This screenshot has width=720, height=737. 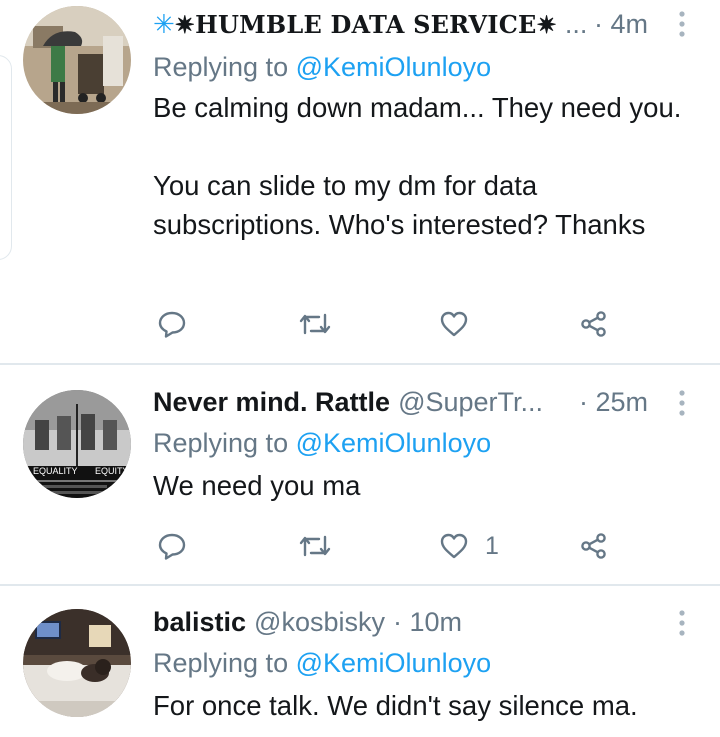 I want to click on action-bar, so click(x=383, y=324).